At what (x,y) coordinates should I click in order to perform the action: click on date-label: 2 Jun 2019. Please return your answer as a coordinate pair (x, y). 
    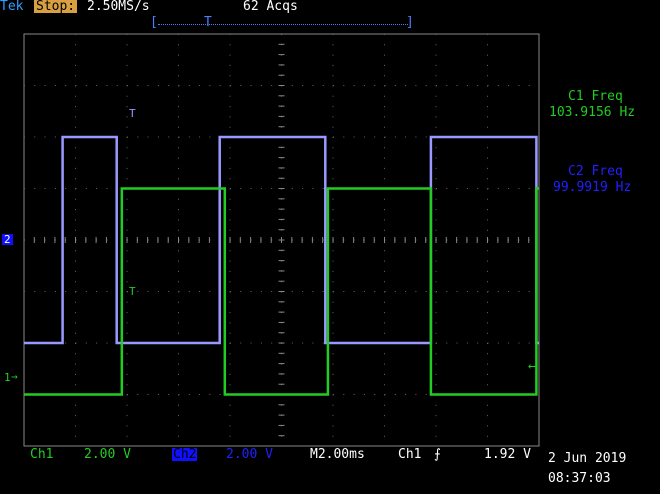
    Looking at the image, I should click on (587, 458).